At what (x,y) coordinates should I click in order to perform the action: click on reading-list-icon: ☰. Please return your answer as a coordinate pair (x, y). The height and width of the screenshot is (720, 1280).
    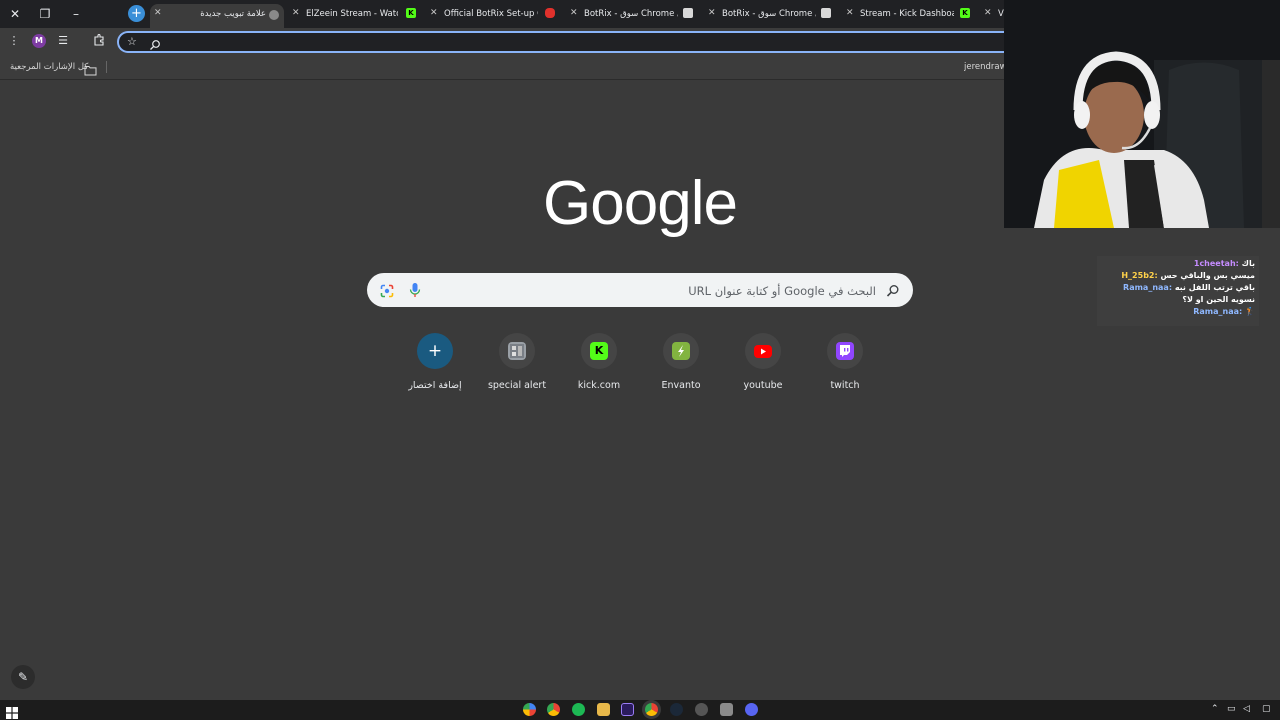
    Looking at the image, I should click on (63, 41).